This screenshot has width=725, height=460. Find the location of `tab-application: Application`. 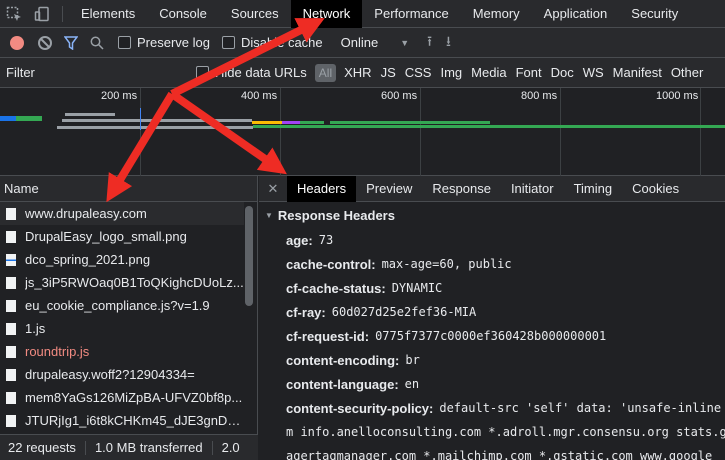

tab-application: Application is located at coordinates (576, 14).